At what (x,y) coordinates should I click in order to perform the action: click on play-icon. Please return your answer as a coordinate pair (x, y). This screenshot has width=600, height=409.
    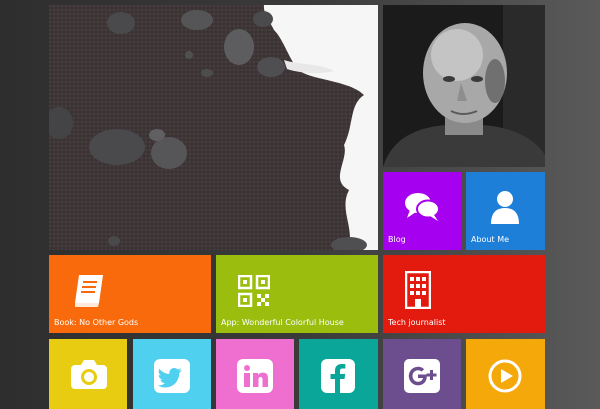
    Looking at the image, I should click on (505, 376).